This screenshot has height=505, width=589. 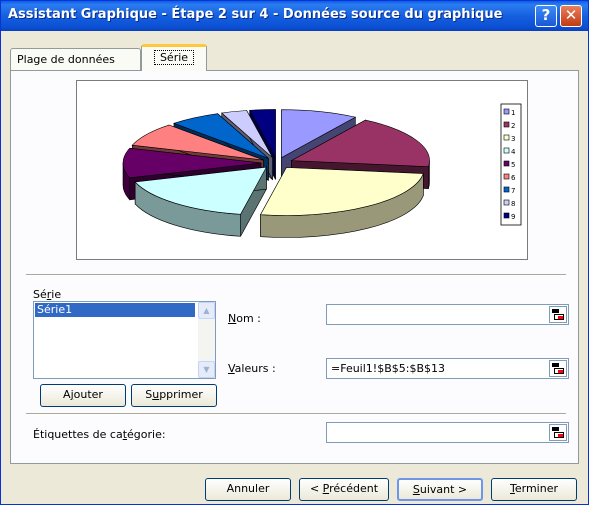 I want to click on close-button: ✕, so click(x=571, y=16).